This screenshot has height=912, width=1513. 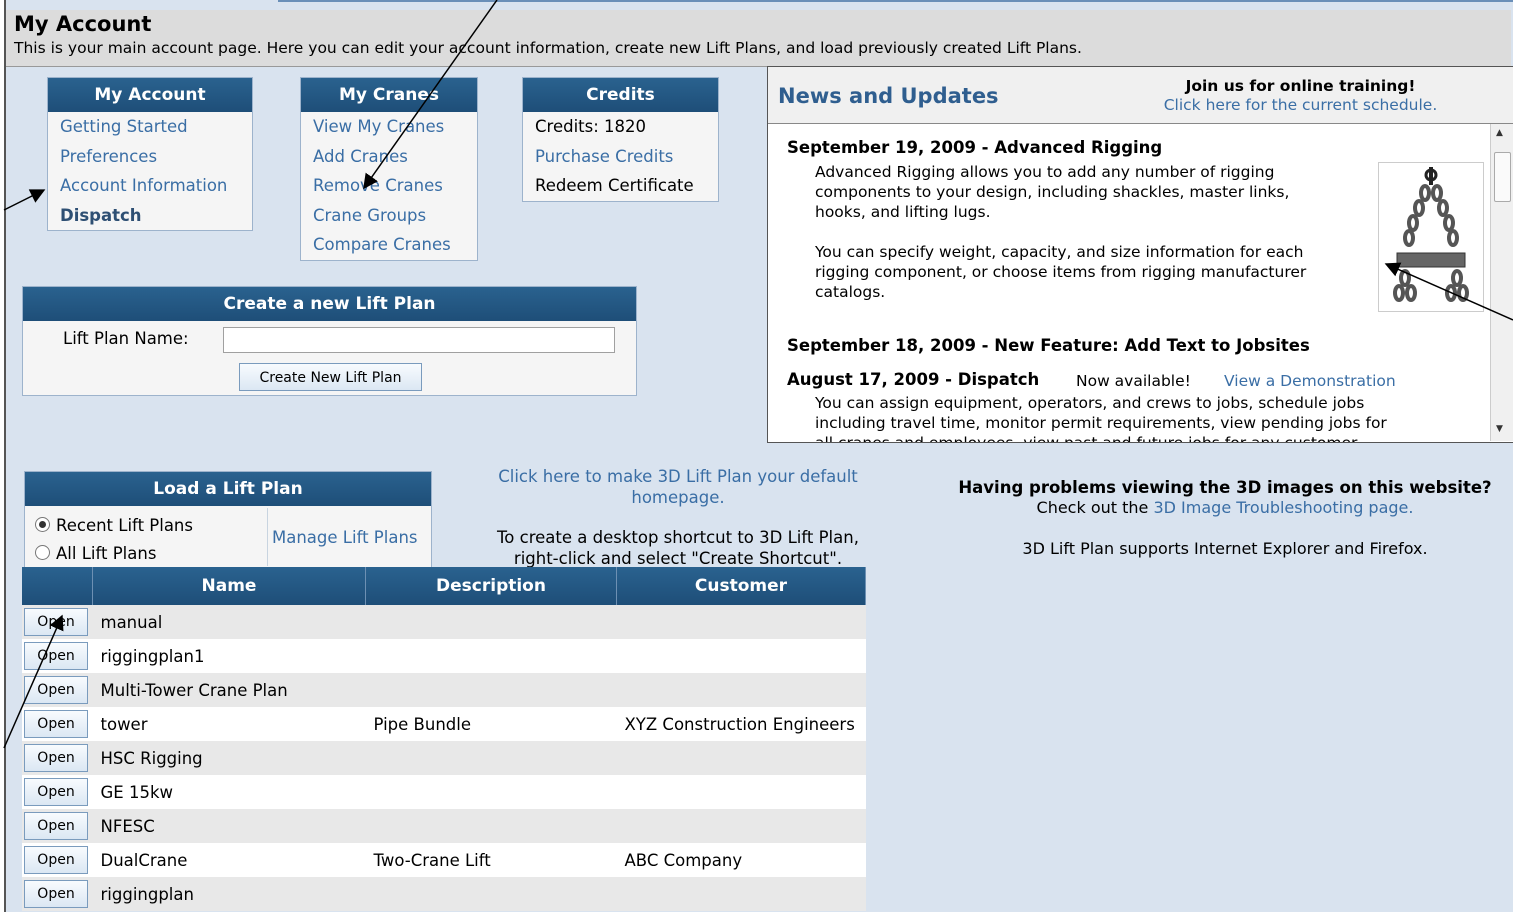 I want to click on radio-unselected-icon, so click(x=42, y=552).